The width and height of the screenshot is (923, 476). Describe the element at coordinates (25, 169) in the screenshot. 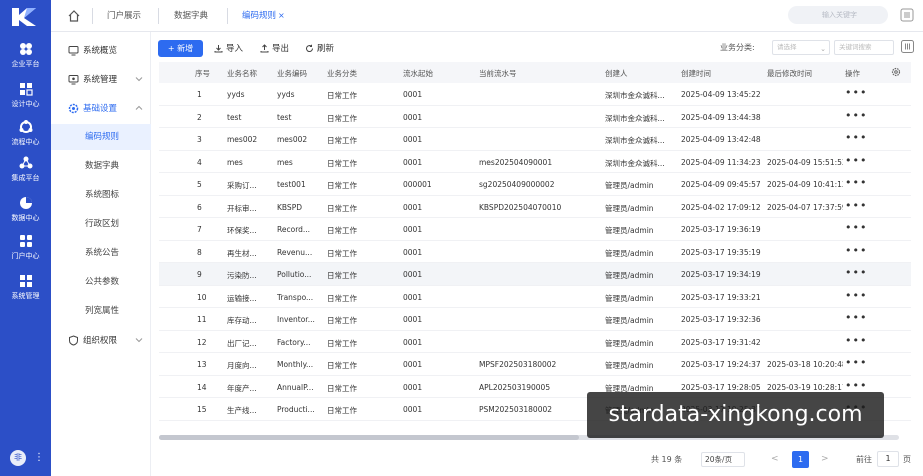

I see `rail-item-integration: 集成平台` at that location.